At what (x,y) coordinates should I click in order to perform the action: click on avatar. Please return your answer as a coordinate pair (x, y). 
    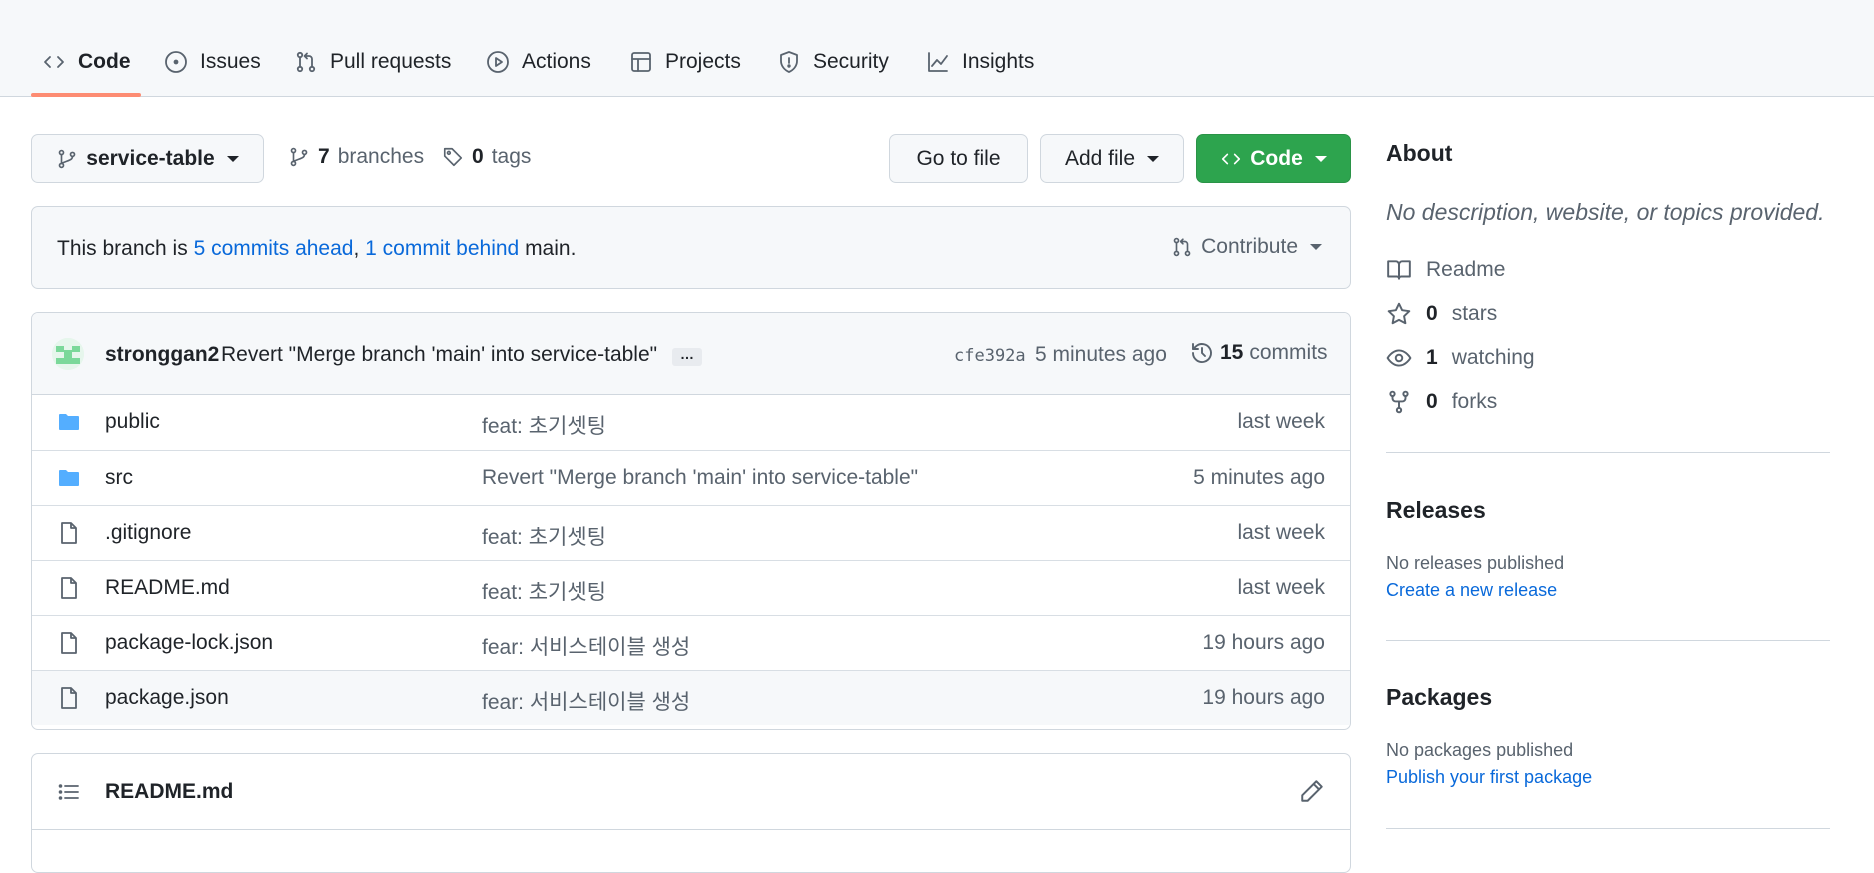
    Looking at the image, I should click on (68, 354).